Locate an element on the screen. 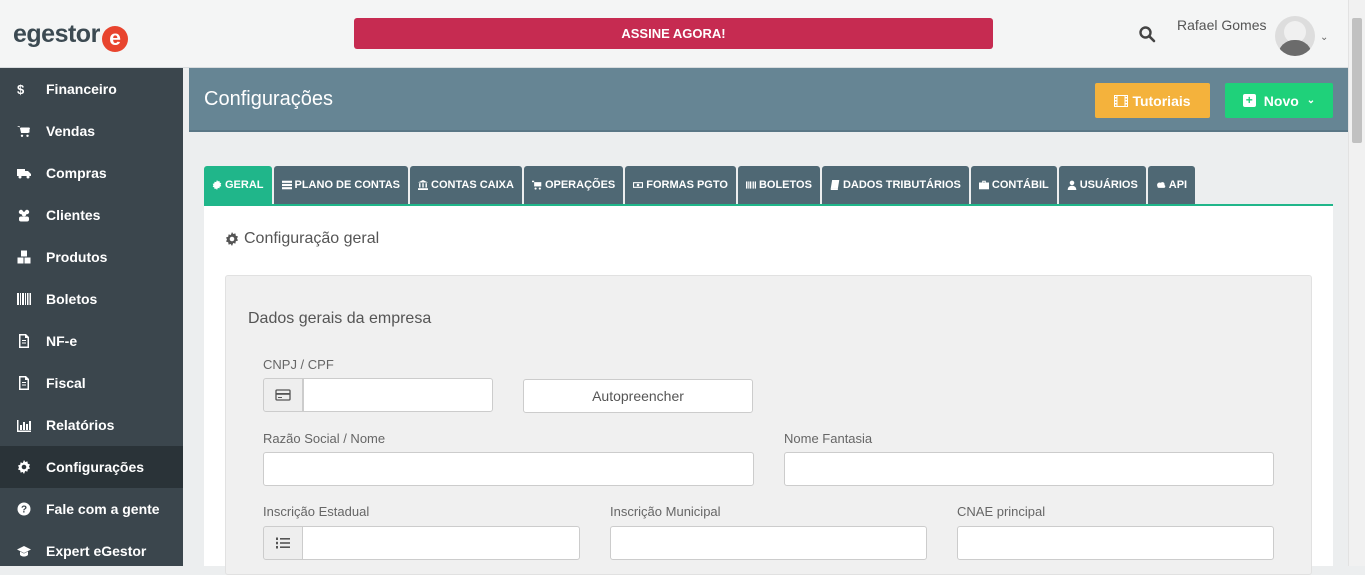 The height and width of the screenshot is (575, 1365). sidebar-item-label: Compras is located at coordinates (76, 173).